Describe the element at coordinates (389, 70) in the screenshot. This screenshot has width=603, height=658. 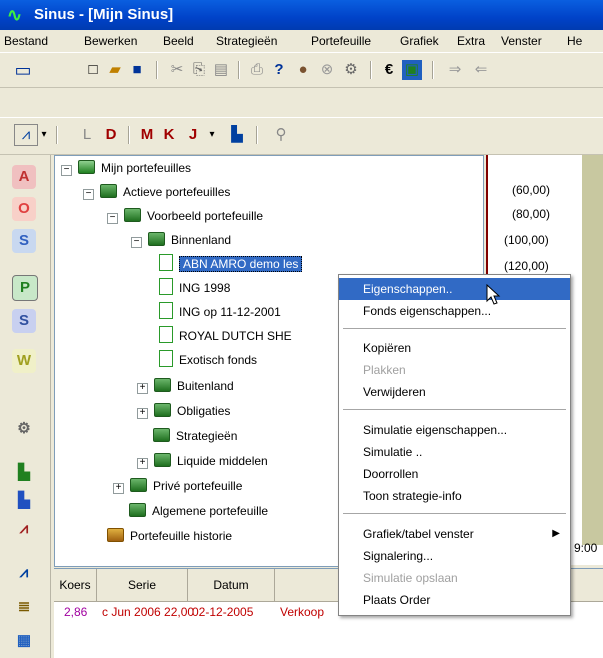
I see `euro-icon: €` at that location.